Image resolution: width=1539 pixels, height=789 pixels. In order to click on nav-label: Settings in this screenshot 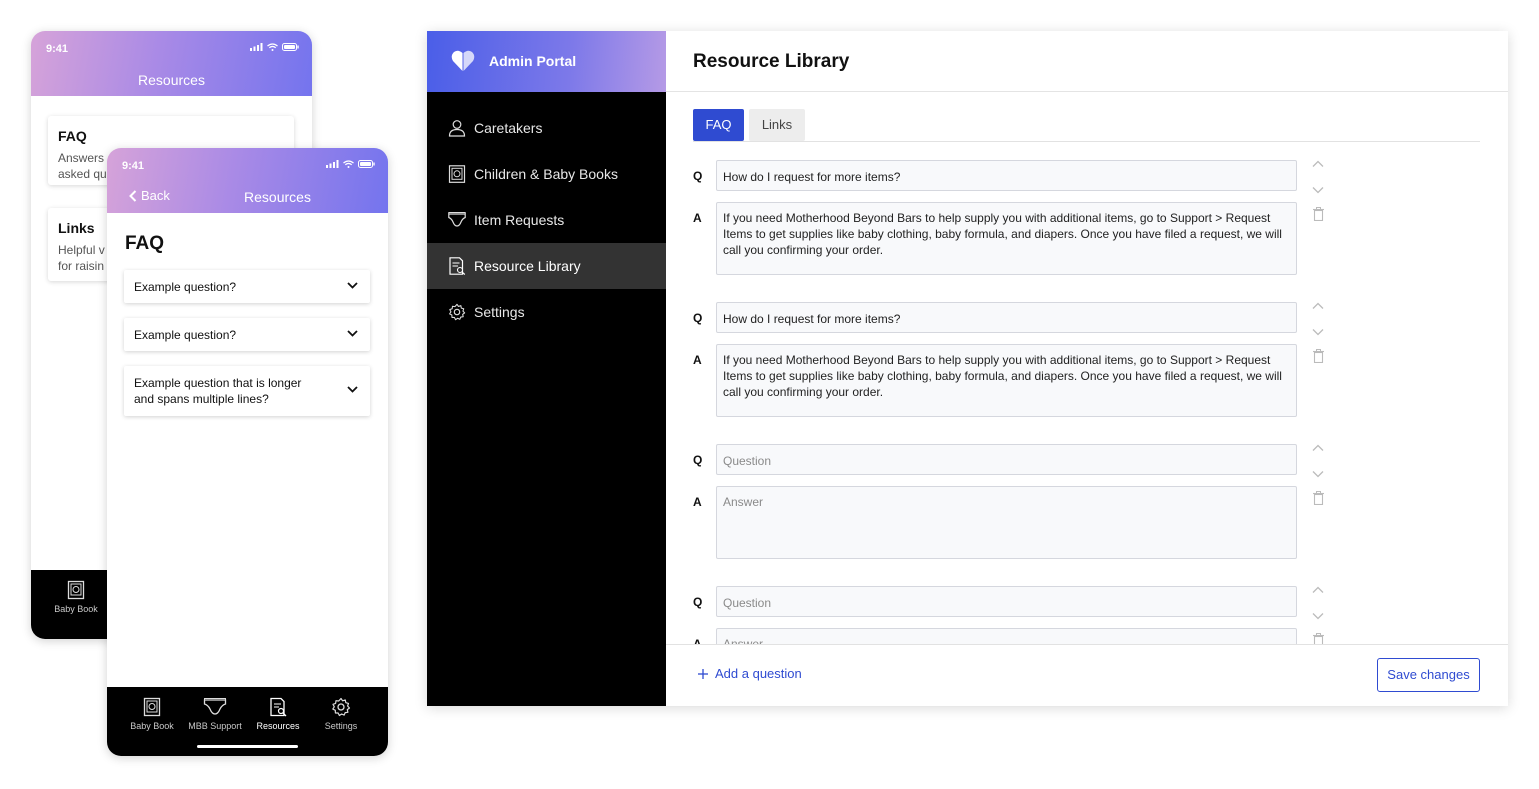, I will do `click(499, 312)`.